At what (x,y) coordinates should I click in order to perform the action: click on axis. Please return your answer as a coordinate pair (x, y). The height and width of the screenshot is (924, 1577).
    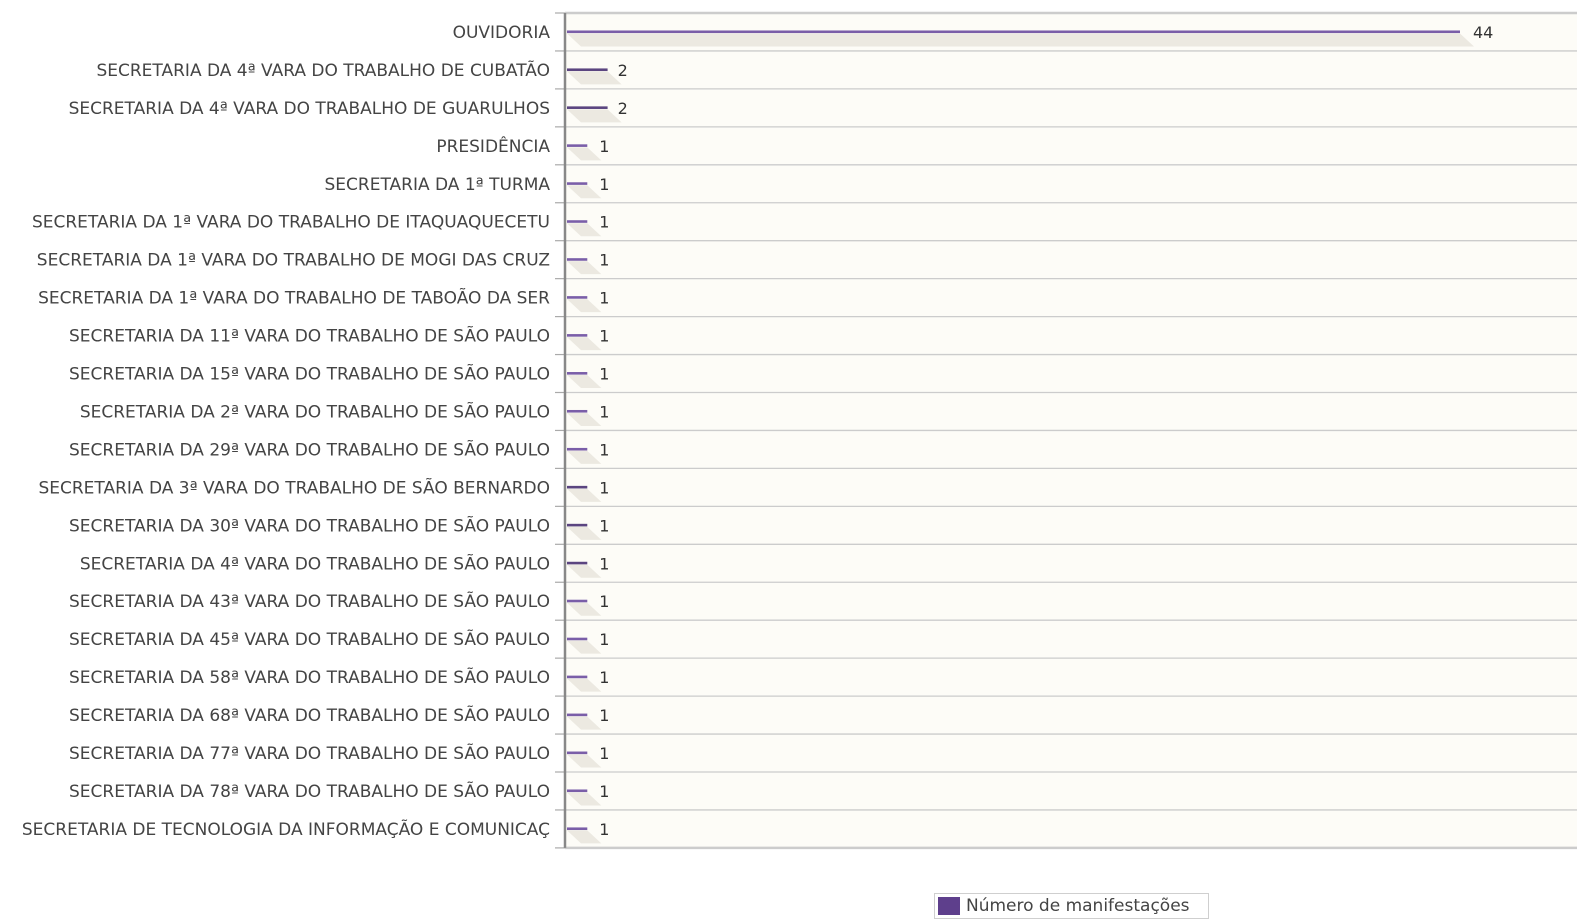
    Looking at the image, I should click on (561, 430).